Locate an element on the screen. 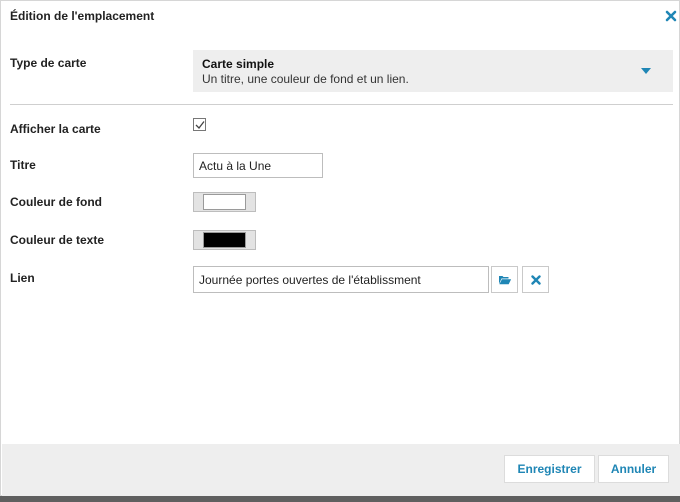 The image size is (680, 502). text-color-picker is located at coordinates (224, 240).